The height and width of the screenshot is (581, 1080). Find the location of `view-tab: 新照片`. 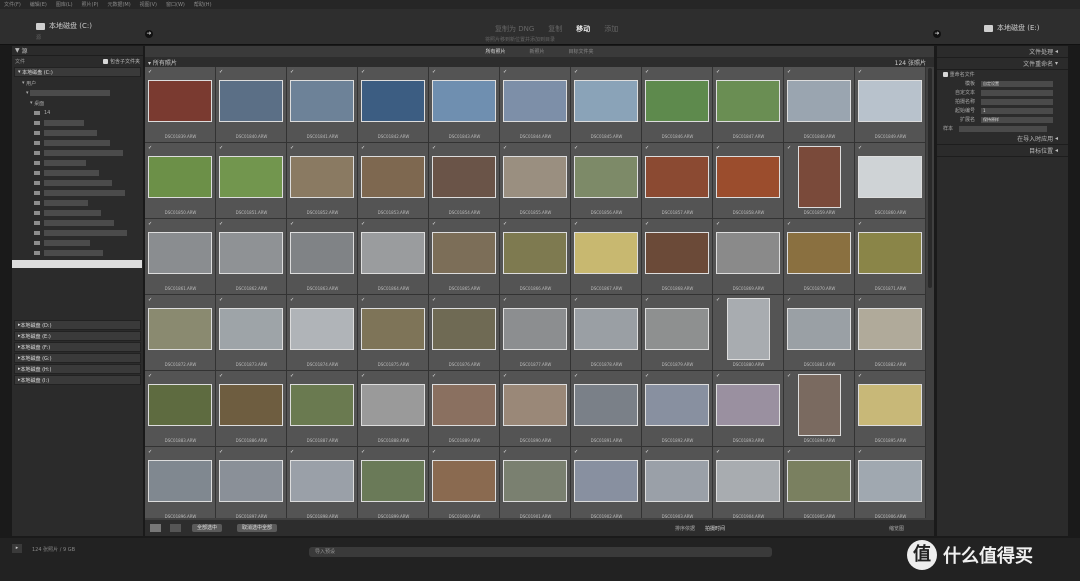

view-tab: 新照片 is located at coordinates (536, 51).